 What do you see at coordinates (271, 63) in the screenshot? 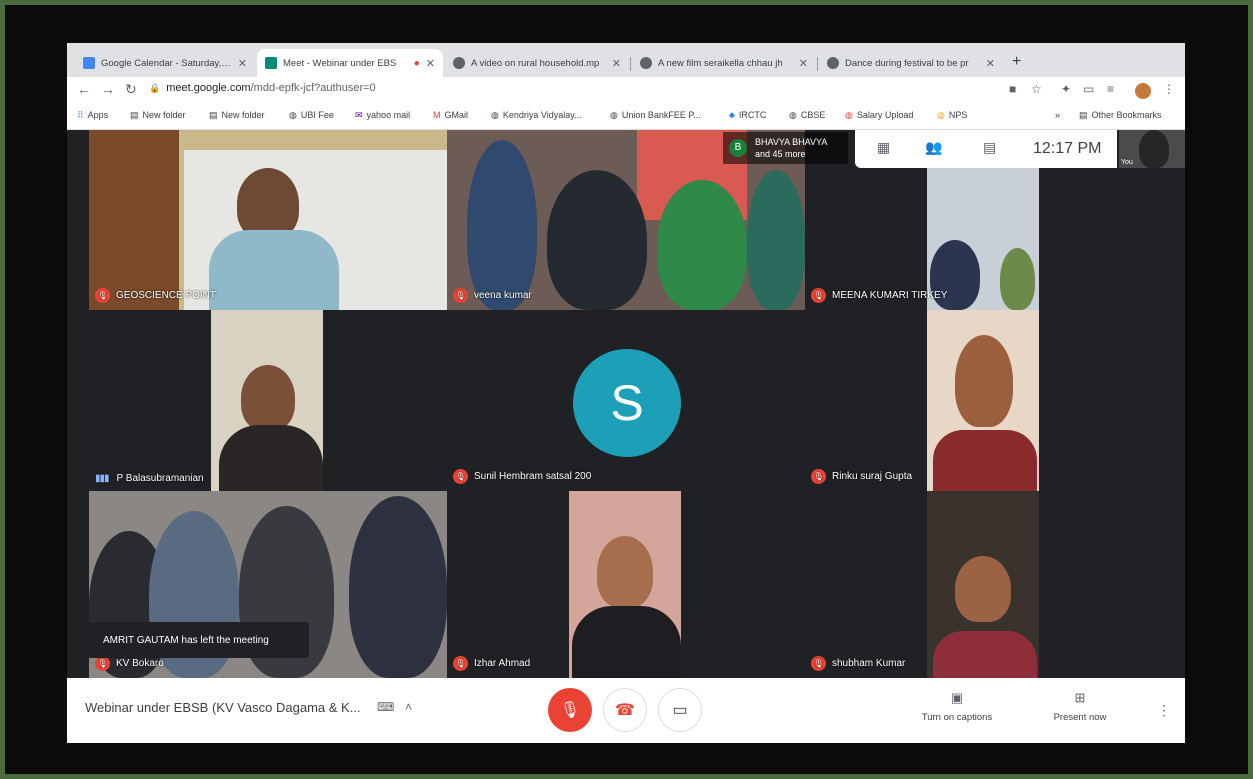
I see `meet-icon` at bounding box center [271, 63].